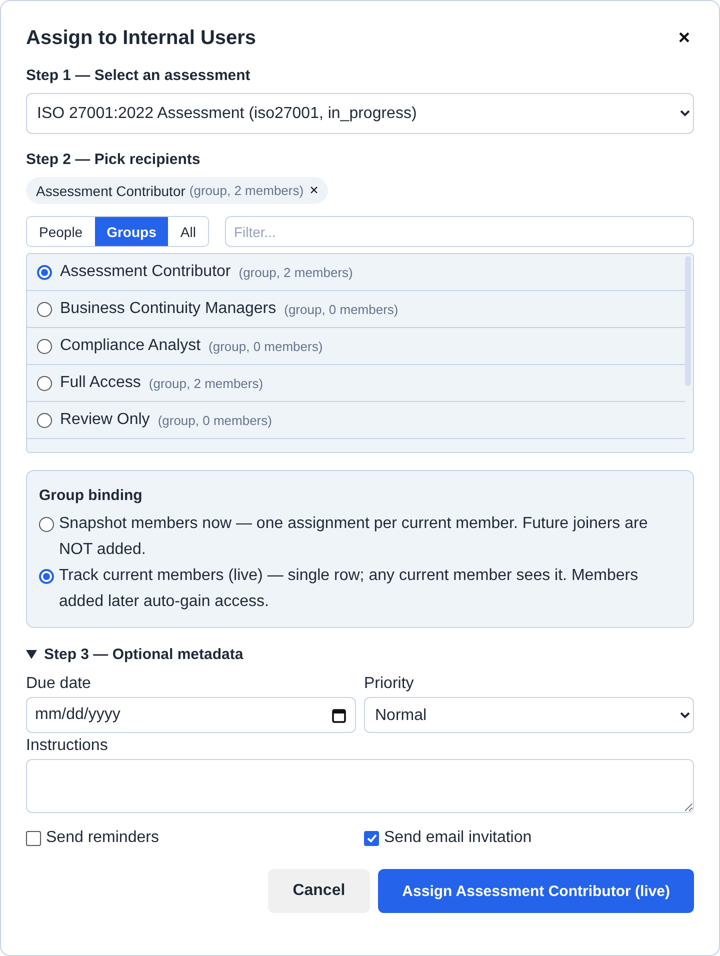  Describe the element at coordinates (354, 537) in the screenshot. I see `binding-option-label: Snapshot members now — one assignment per current member. Future joiners are NOT added.` at that location.